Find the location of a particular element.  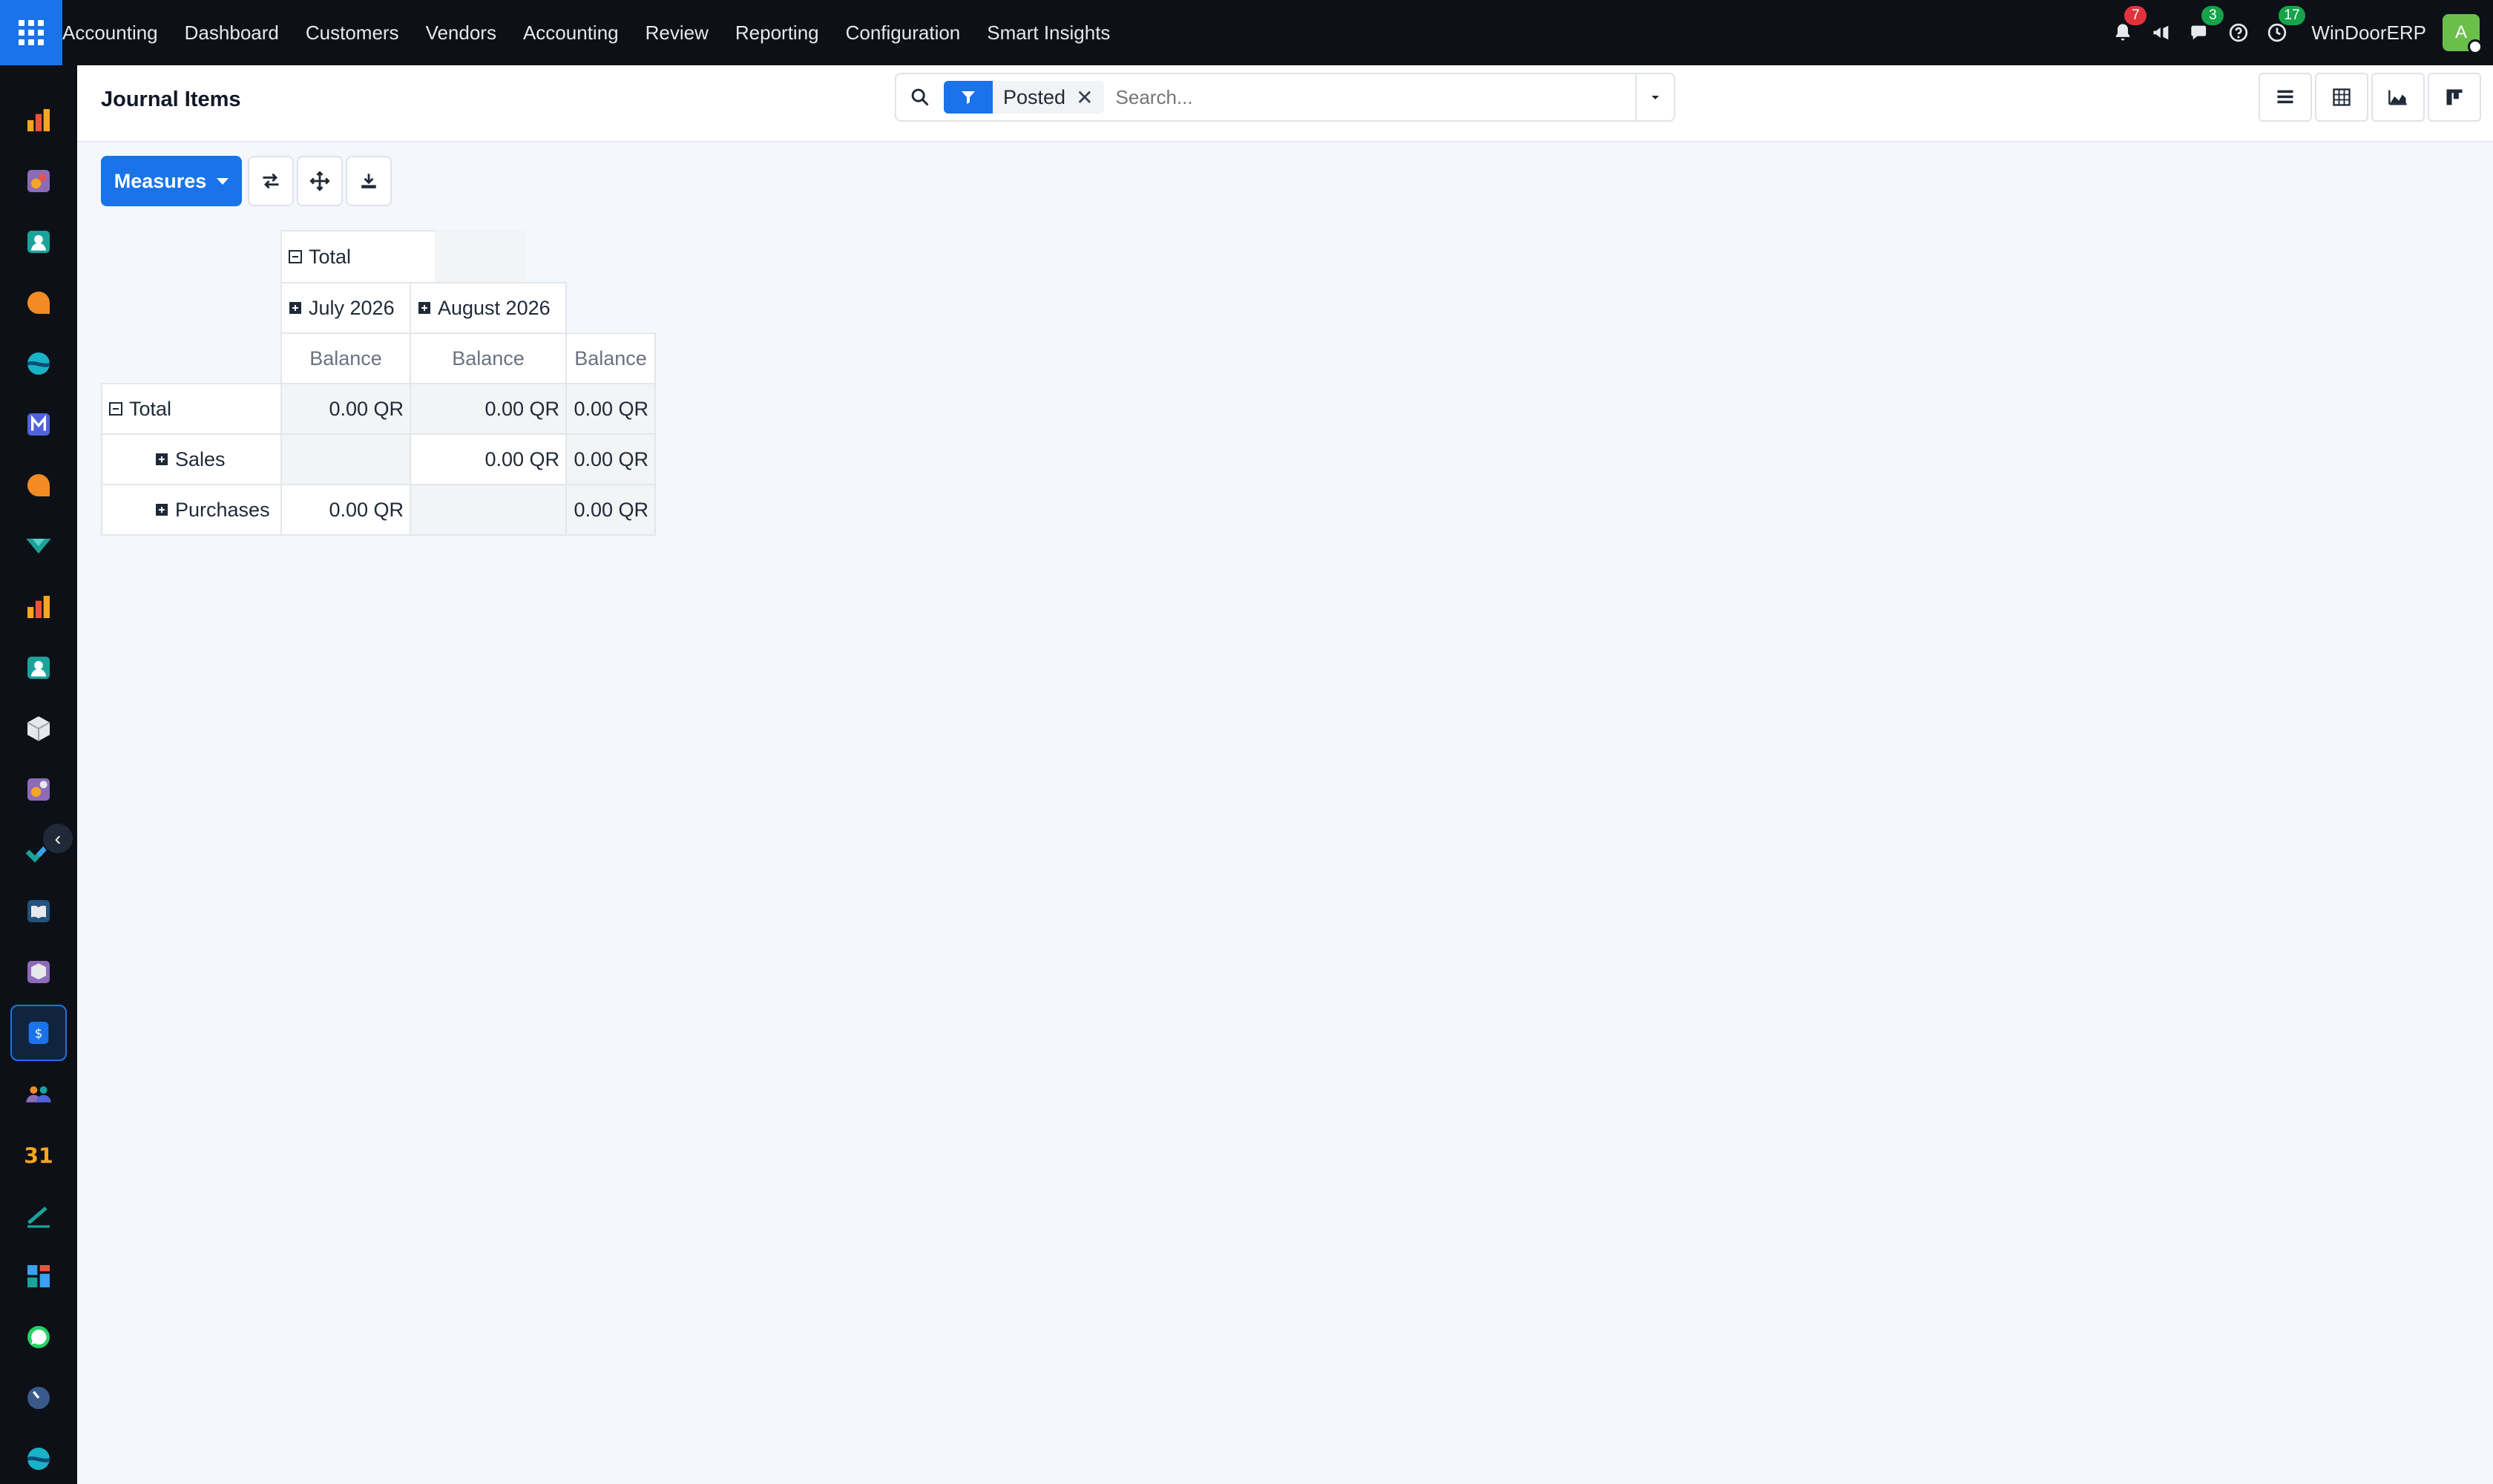

sidebar-app-timesheet is located at coordinates (38, 1398).